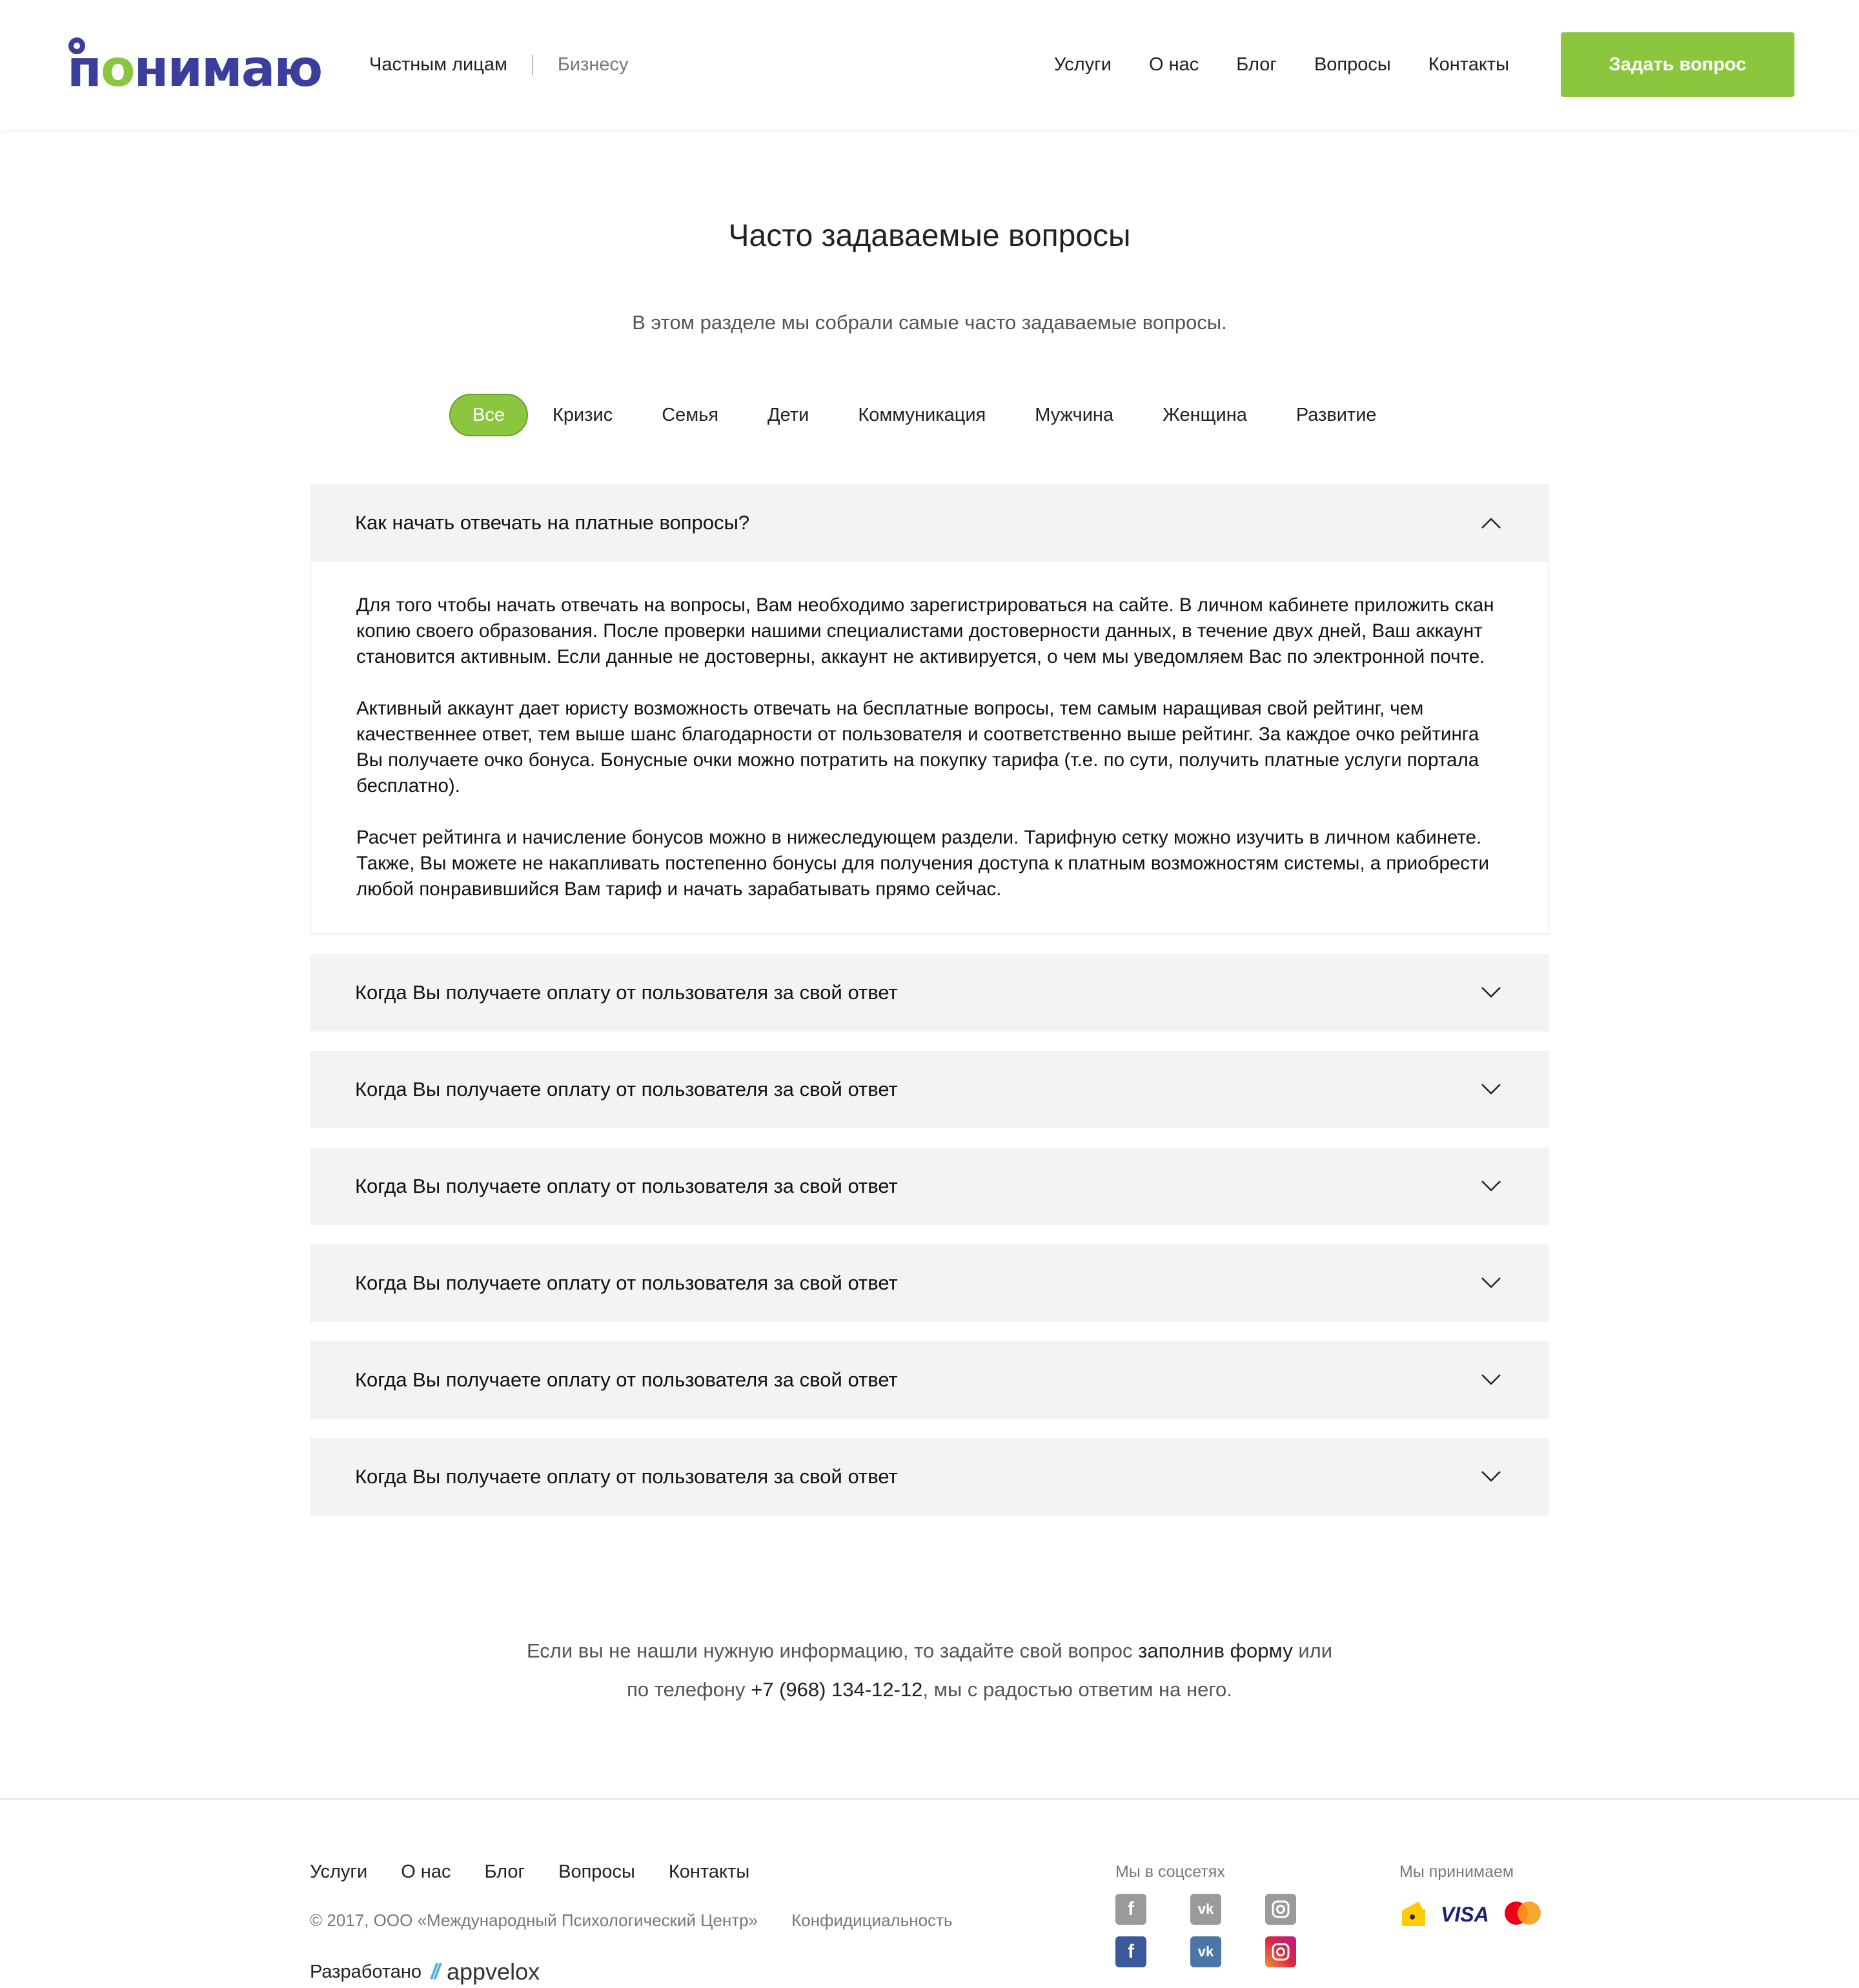  Describe the element at coordinates (488, 415) in the screenshot. I see `filter-all: Все` at that location.